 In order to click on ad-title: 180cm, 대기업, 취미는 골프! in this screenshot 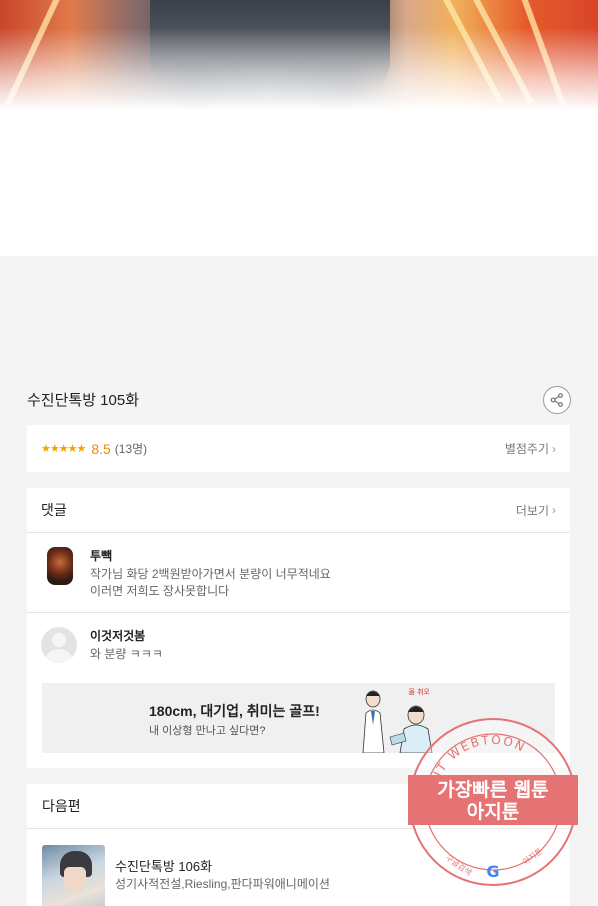, I will do `click(234, 711)`.